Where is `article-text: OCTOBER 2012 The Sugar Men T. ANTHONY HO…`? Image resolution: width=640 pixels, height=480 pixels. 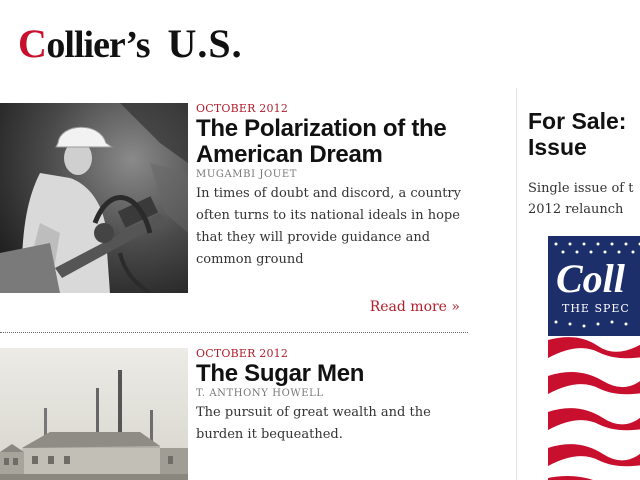
article-text: OCTOBER 2012 The Sugar Men T. ANTHONY HO… is located at coordinates (331, 397).